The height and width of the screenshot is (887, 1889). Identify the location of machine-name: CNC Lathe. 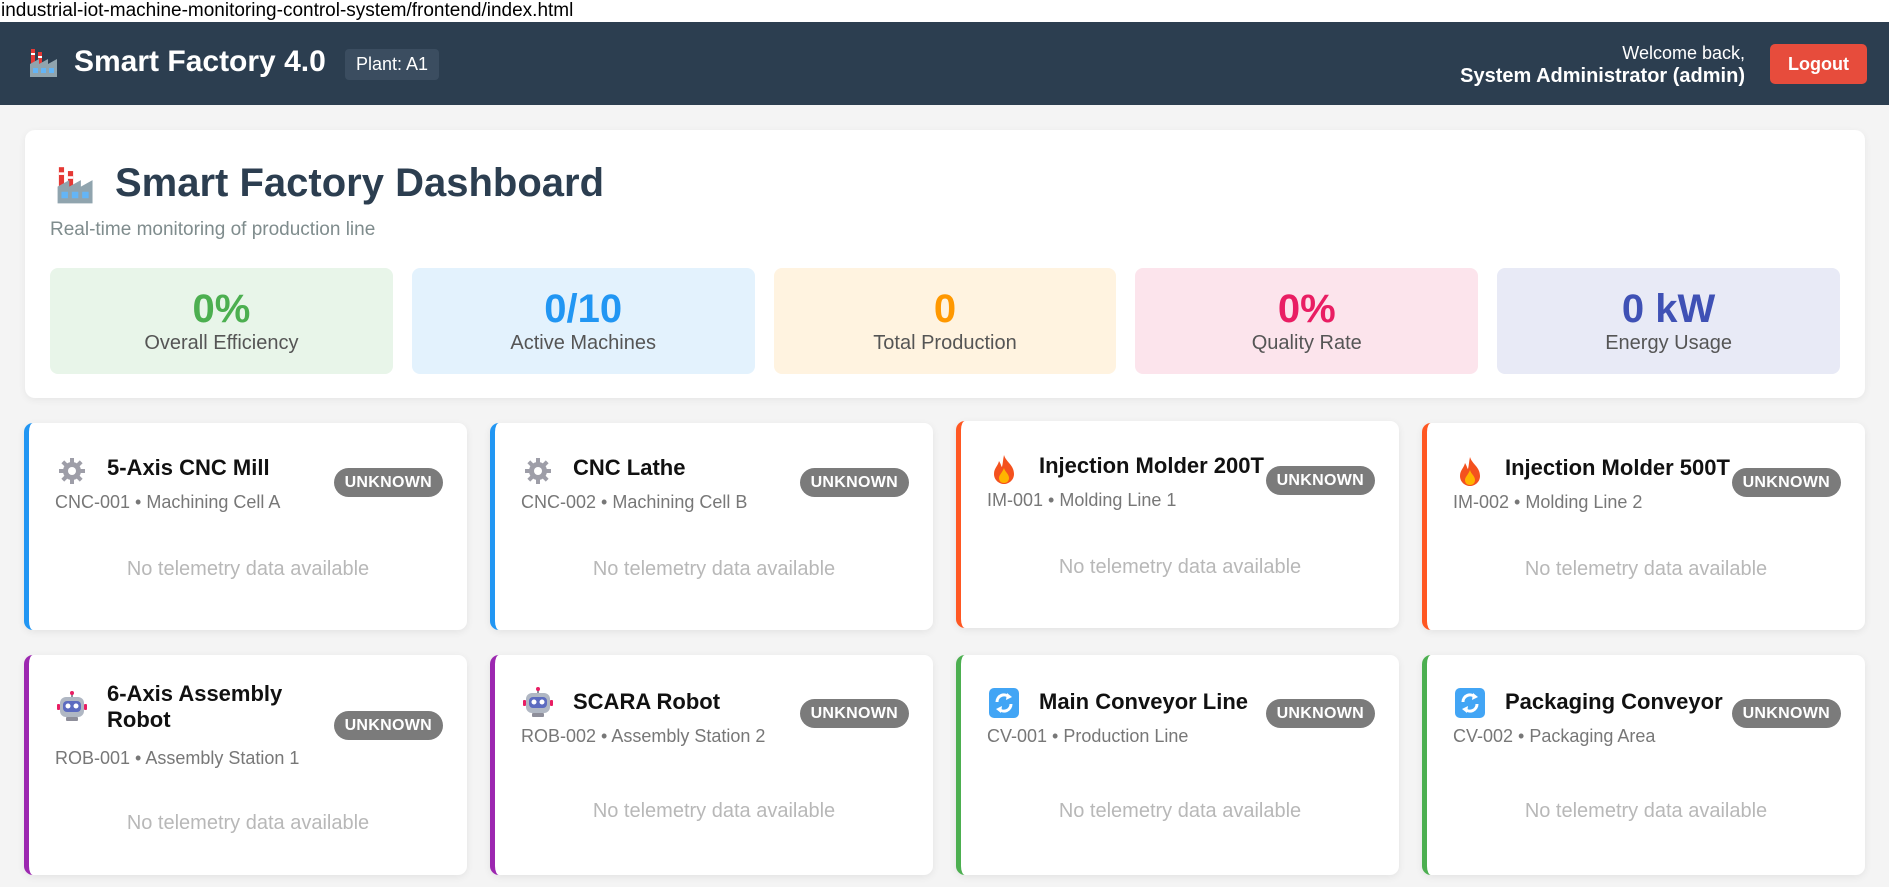
(629, 467).